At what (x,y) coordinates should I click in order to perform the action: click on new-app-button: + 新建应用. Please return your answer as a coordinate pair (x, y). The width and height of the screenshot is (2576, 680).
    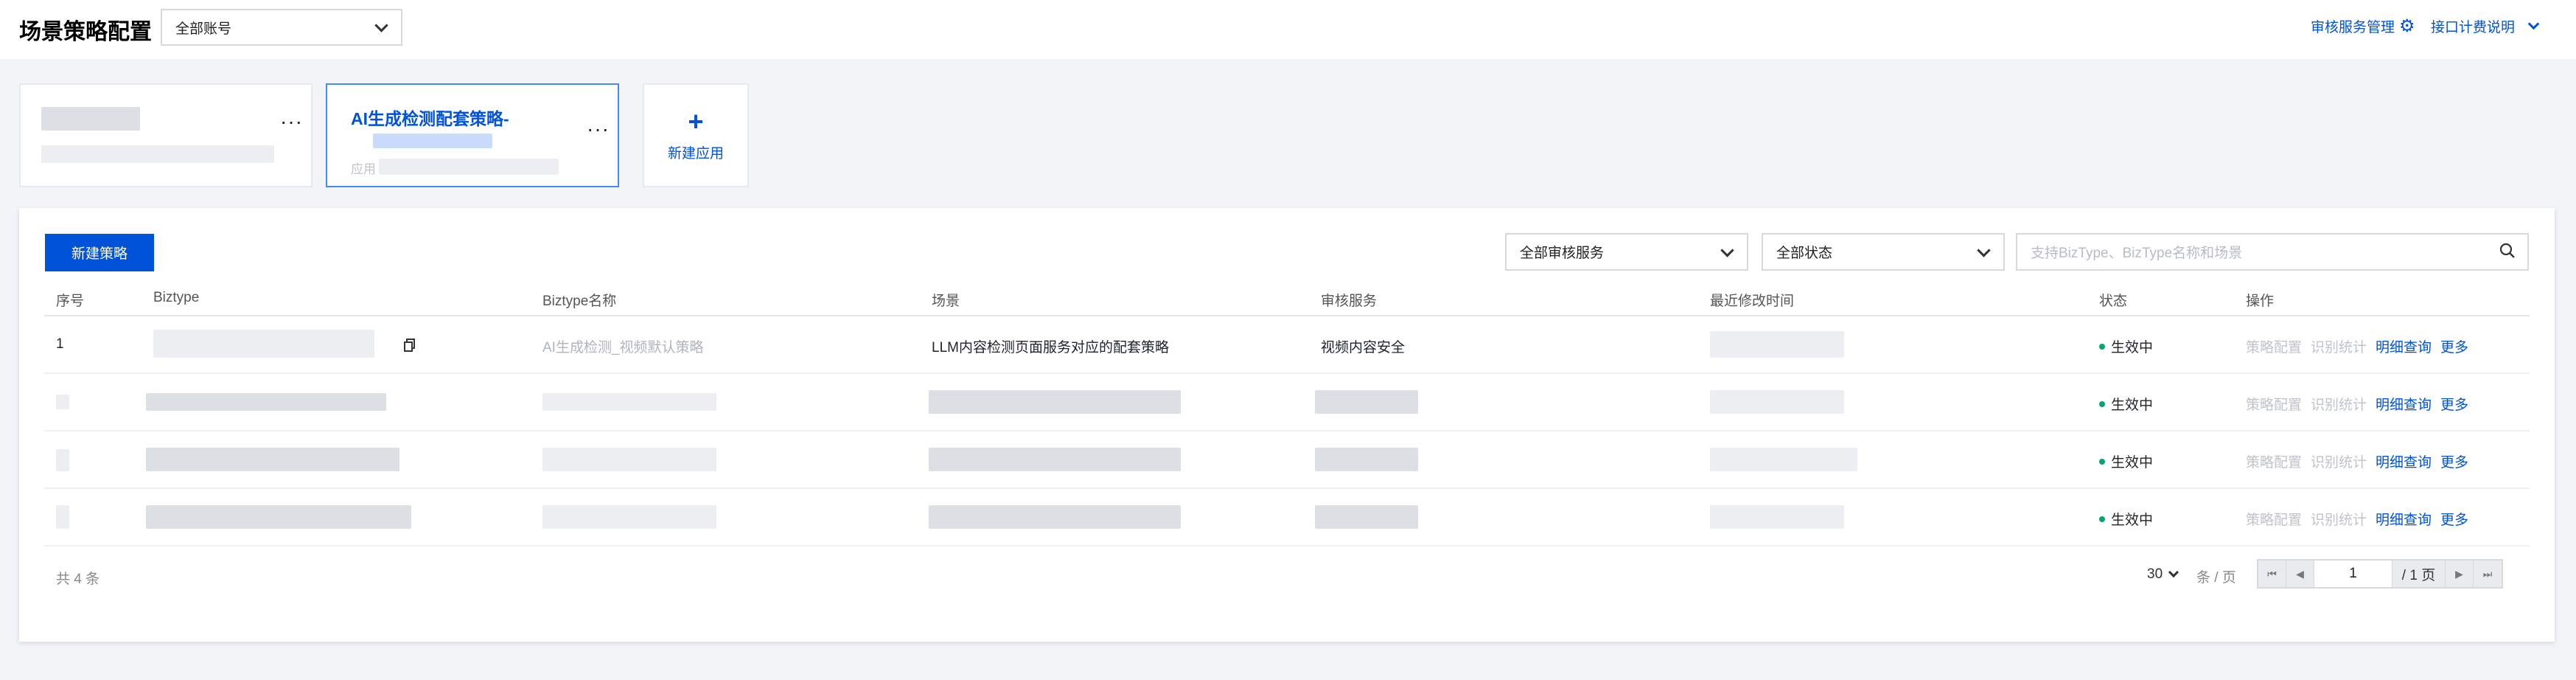
    Looking at the image, I should click on (696, 135).